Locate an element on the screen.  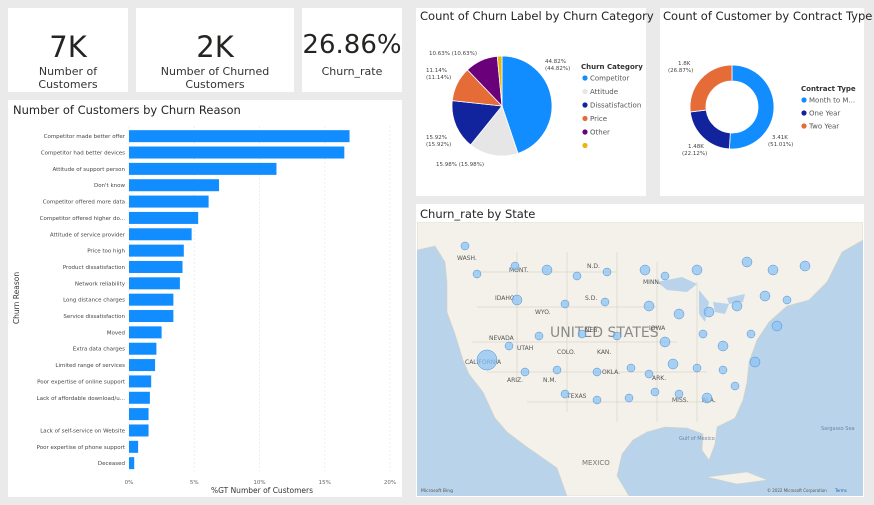
map-state-label: N.M. is located at coordinates (550, 380).